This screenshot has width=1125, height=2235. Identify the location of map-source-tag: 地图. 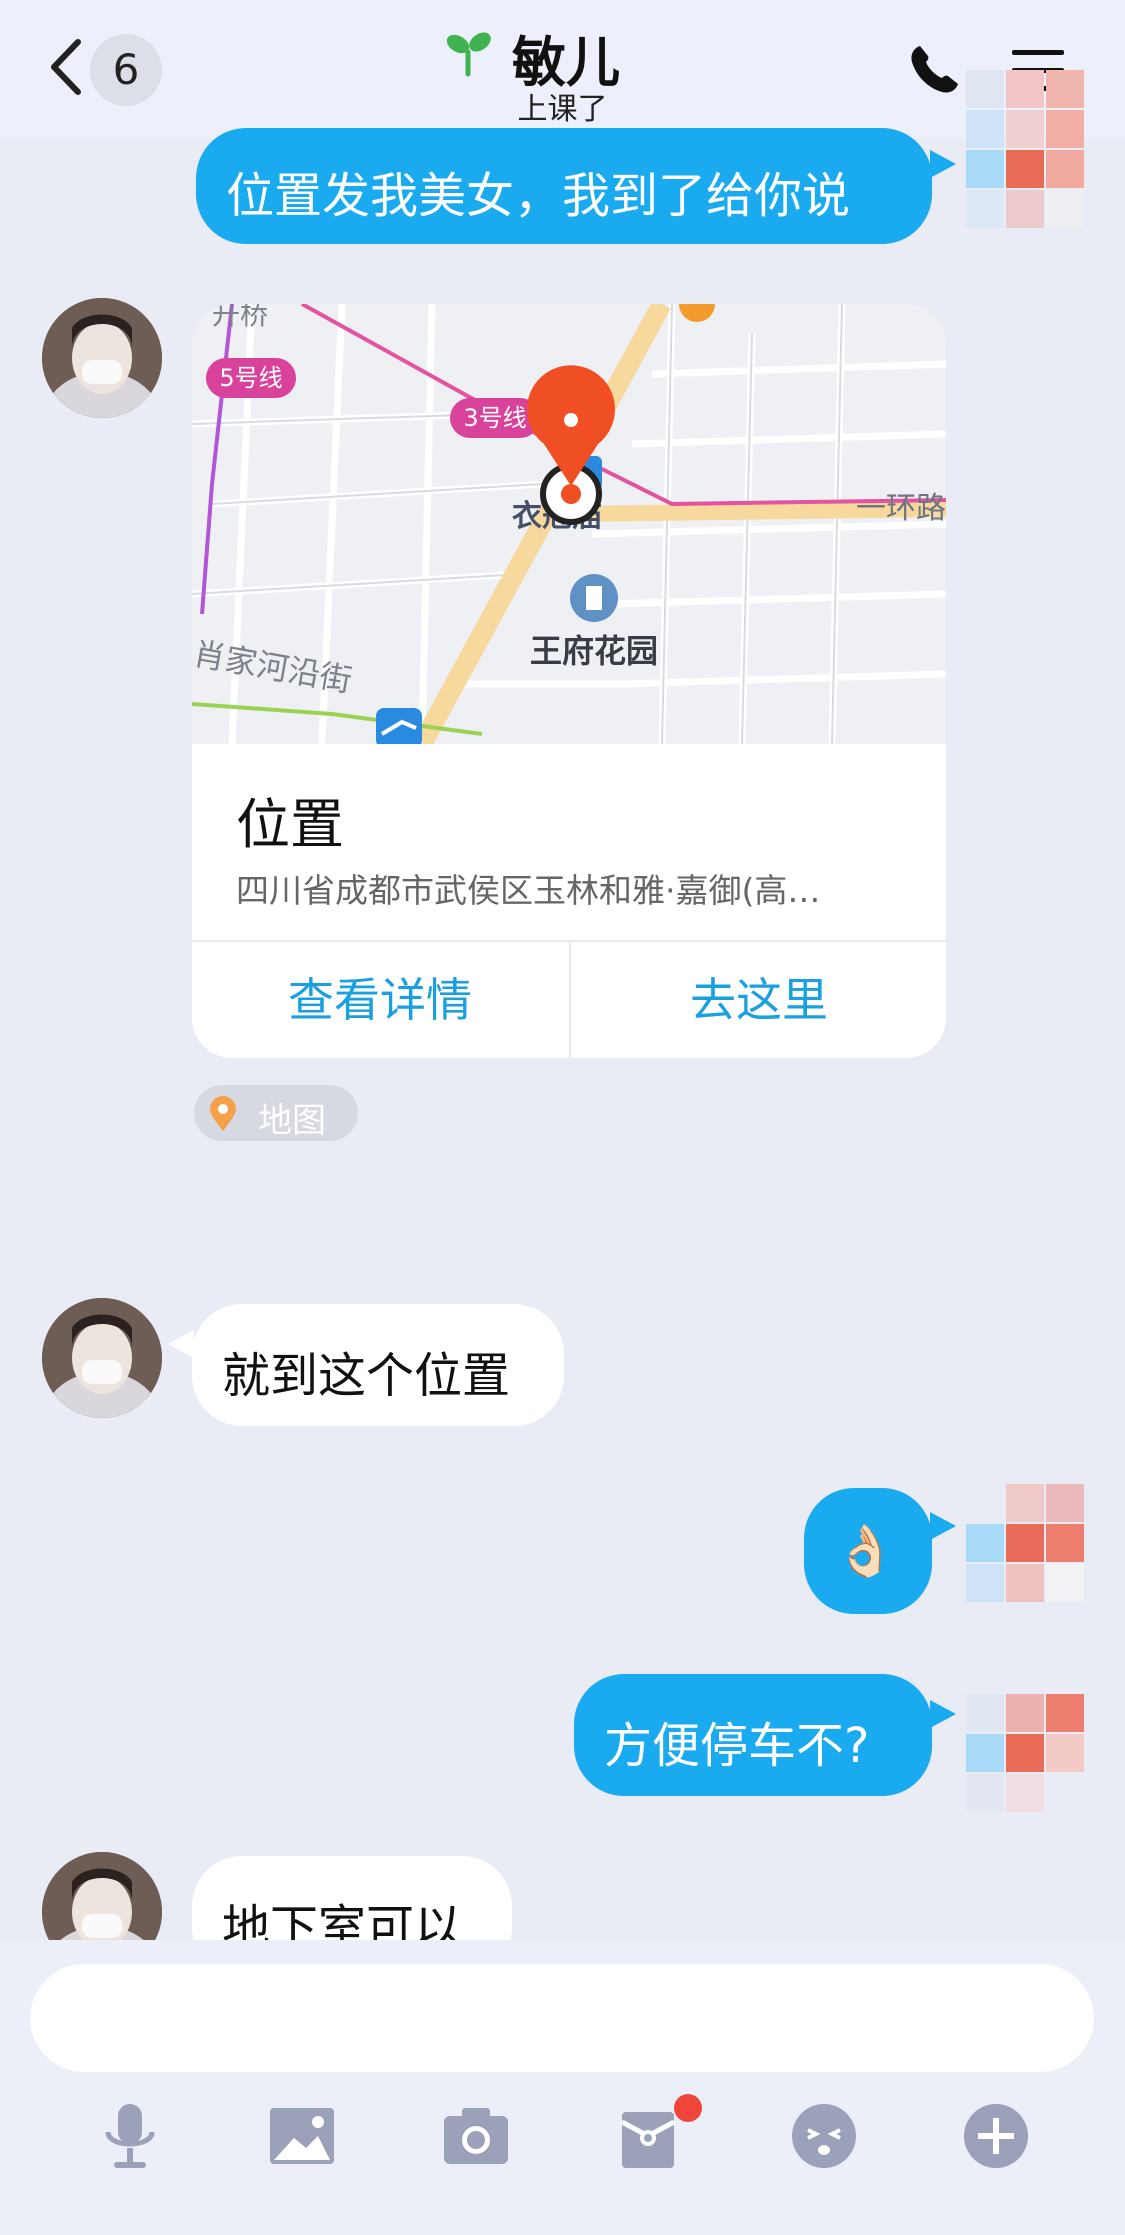
(276, 1113).